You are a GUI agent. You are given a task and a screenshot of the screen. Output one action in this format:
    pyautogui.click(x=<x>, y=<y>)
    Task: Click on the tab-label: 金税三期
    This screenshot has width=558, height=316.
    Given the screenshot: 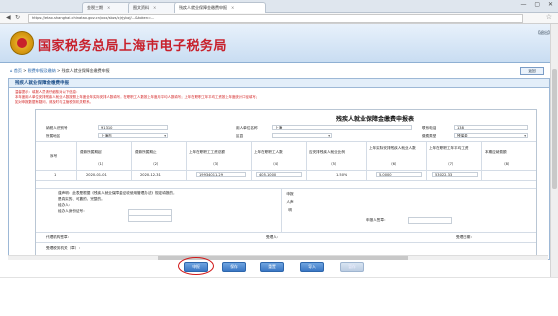 What is the action you would take?
    pyautogui.click(x=95, y=7)
    